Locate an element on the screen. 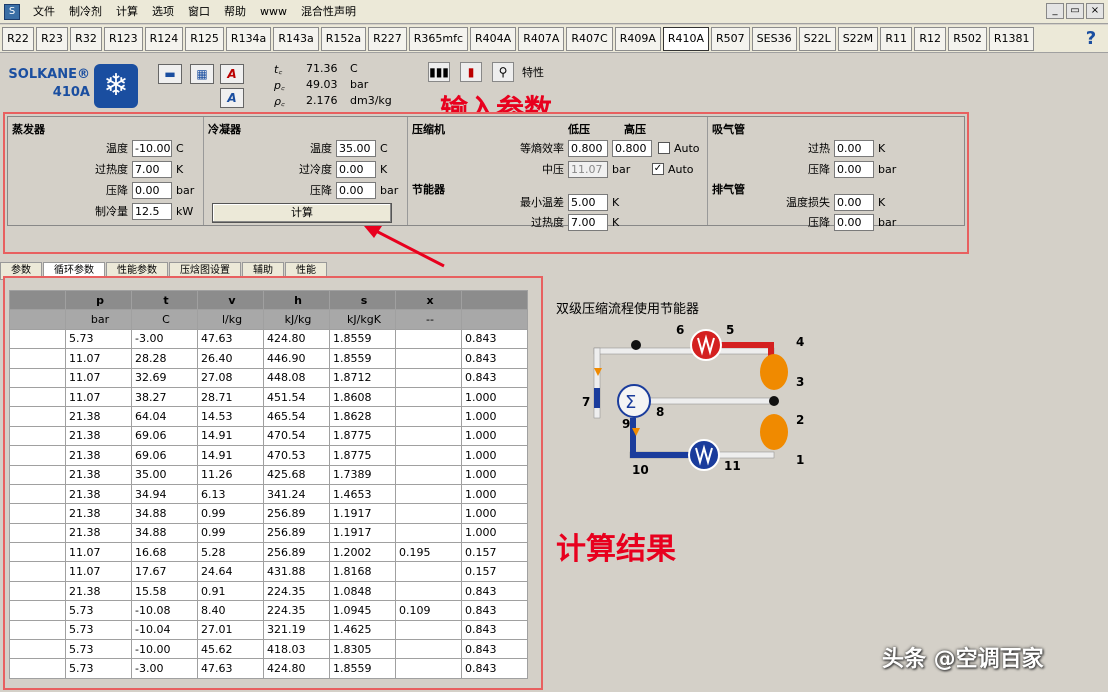 This screenshot has height=692, width=1108. table-cell: 21.38 is located at coordinates (98, 416).